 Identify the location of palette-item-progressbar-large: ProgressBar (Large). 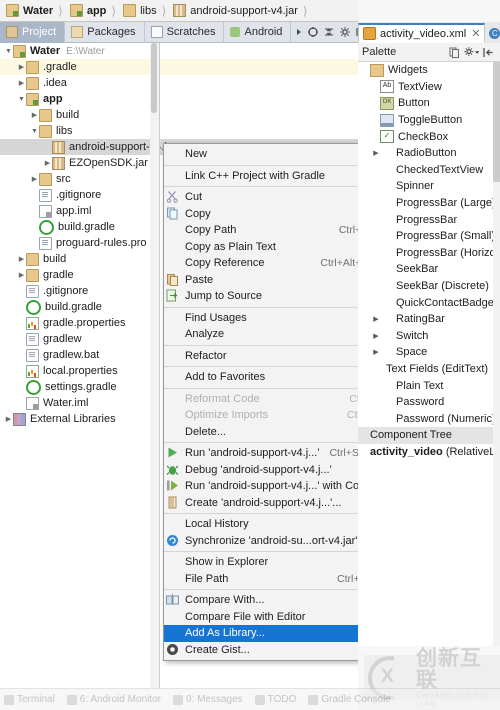
(429, 203).